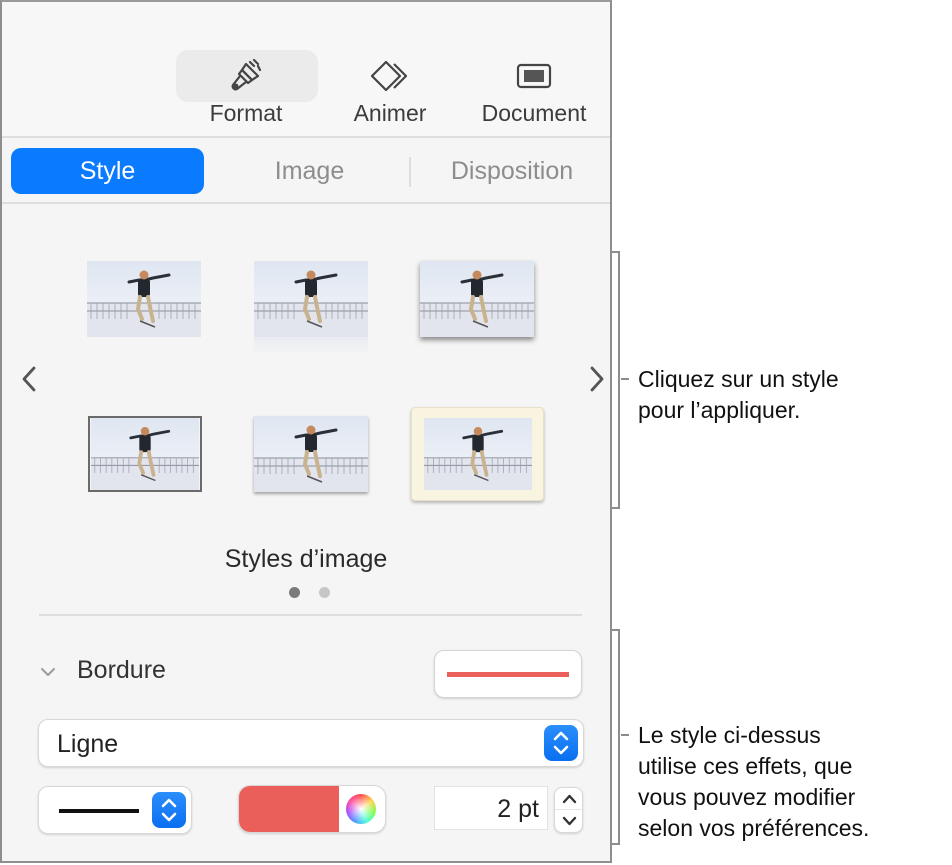  I want to click on animer-label: Animer, so click(390, 113).